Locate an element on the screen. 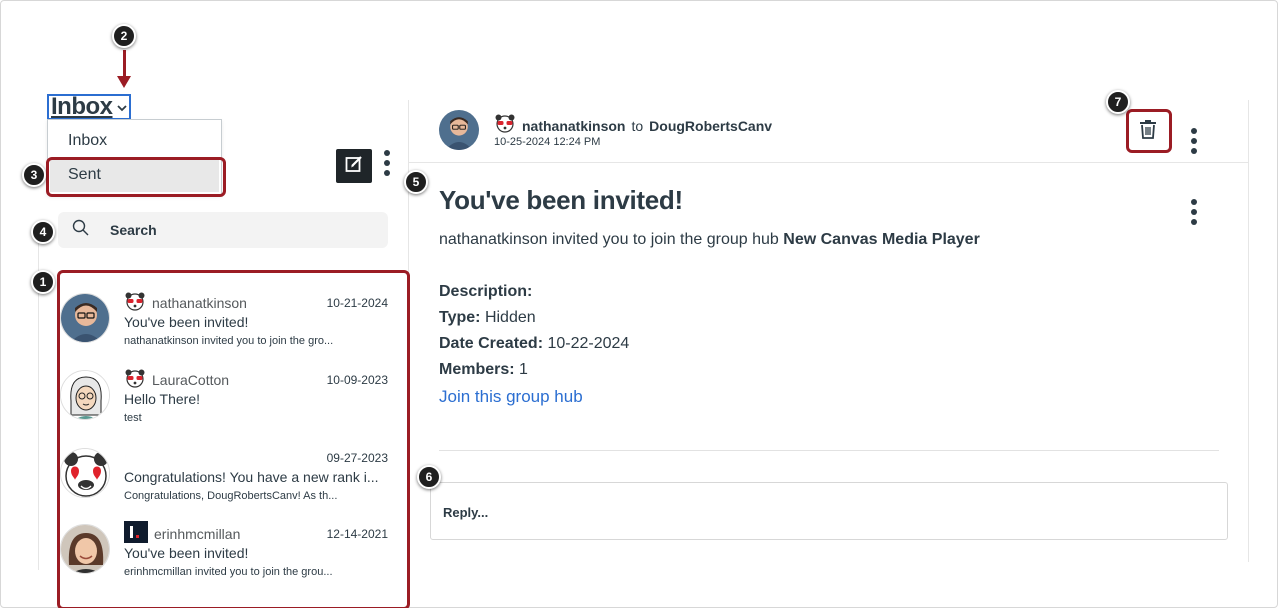 This screenshot has height=608, width=1278. sender-avatar is located at coordinates (459, 130).